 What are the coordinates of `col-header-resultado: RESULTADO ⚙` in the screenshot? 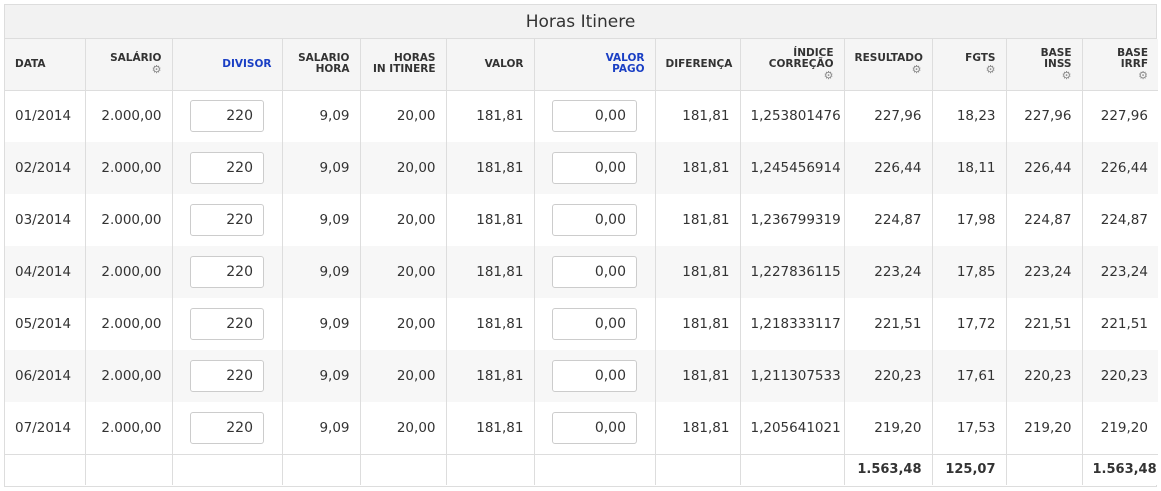 It's located at (888, 65).